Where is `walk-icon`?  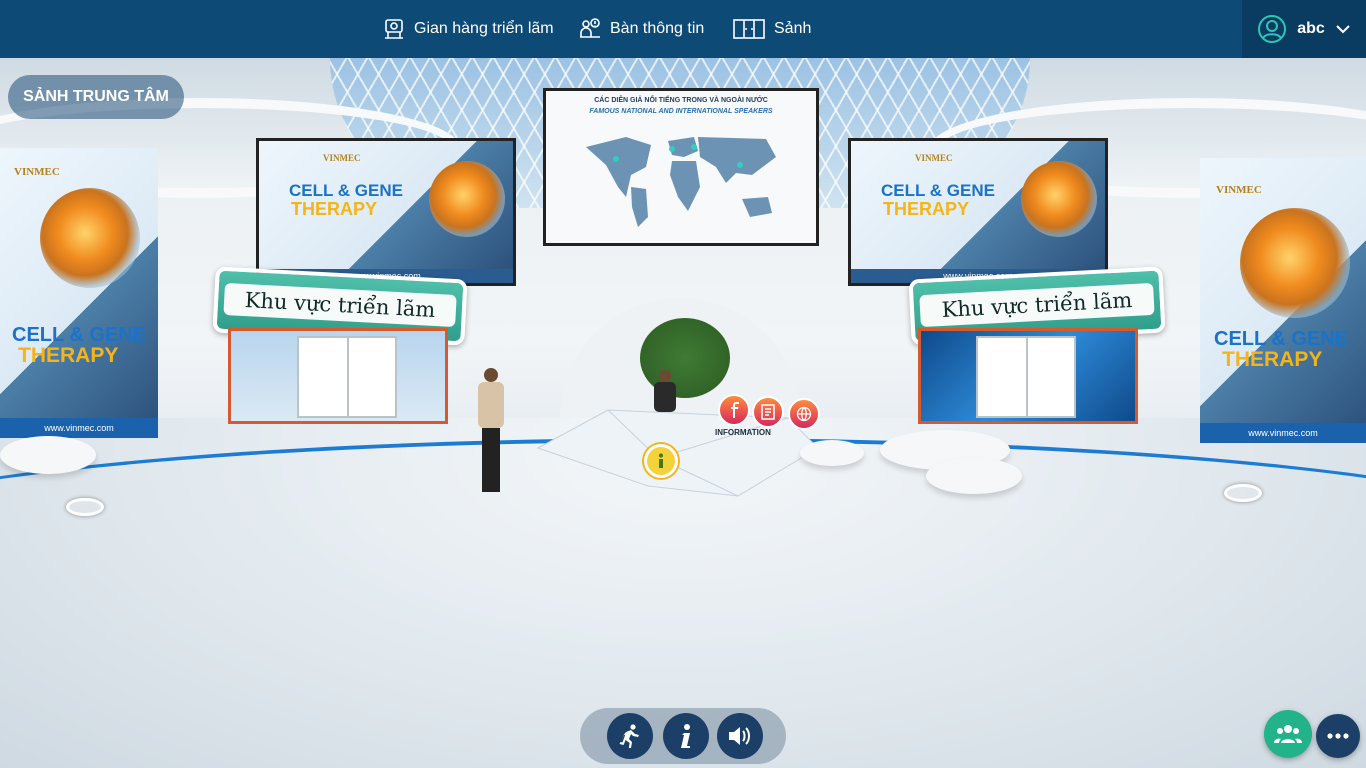
walk-icon is located at coordinates (629, 736).